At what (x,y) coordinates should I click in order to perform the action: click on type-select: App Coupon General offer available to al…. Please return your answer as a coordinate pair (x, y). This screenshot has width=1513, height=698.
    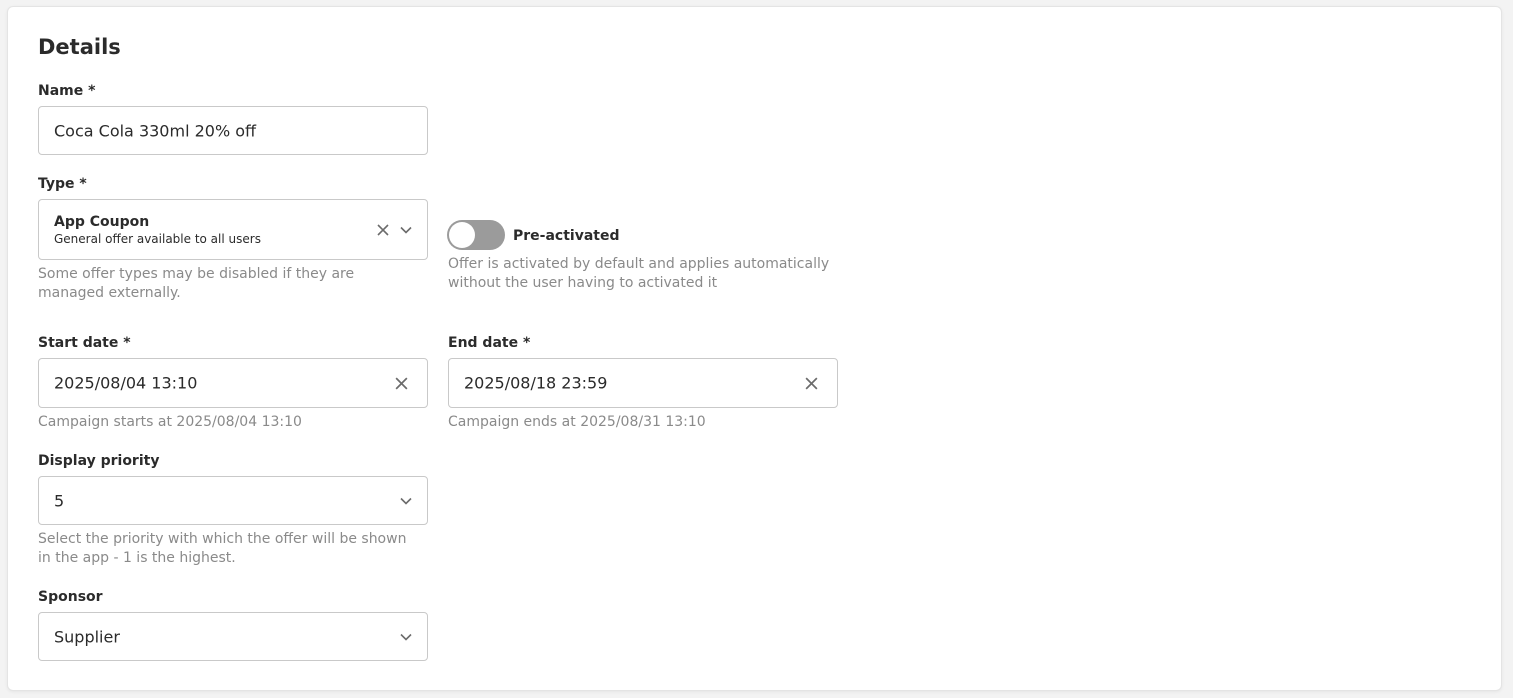
    Looking at the image, I should click on (233, 229).